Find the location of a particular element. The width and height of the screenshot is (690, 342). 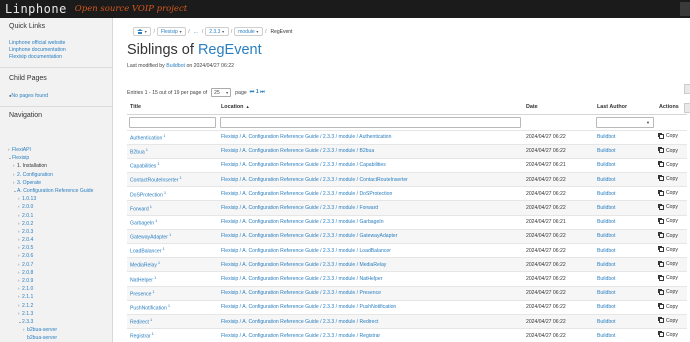

quick-link-flexisip-docs: Flexisip documentation is located at coordinates (35, 57).